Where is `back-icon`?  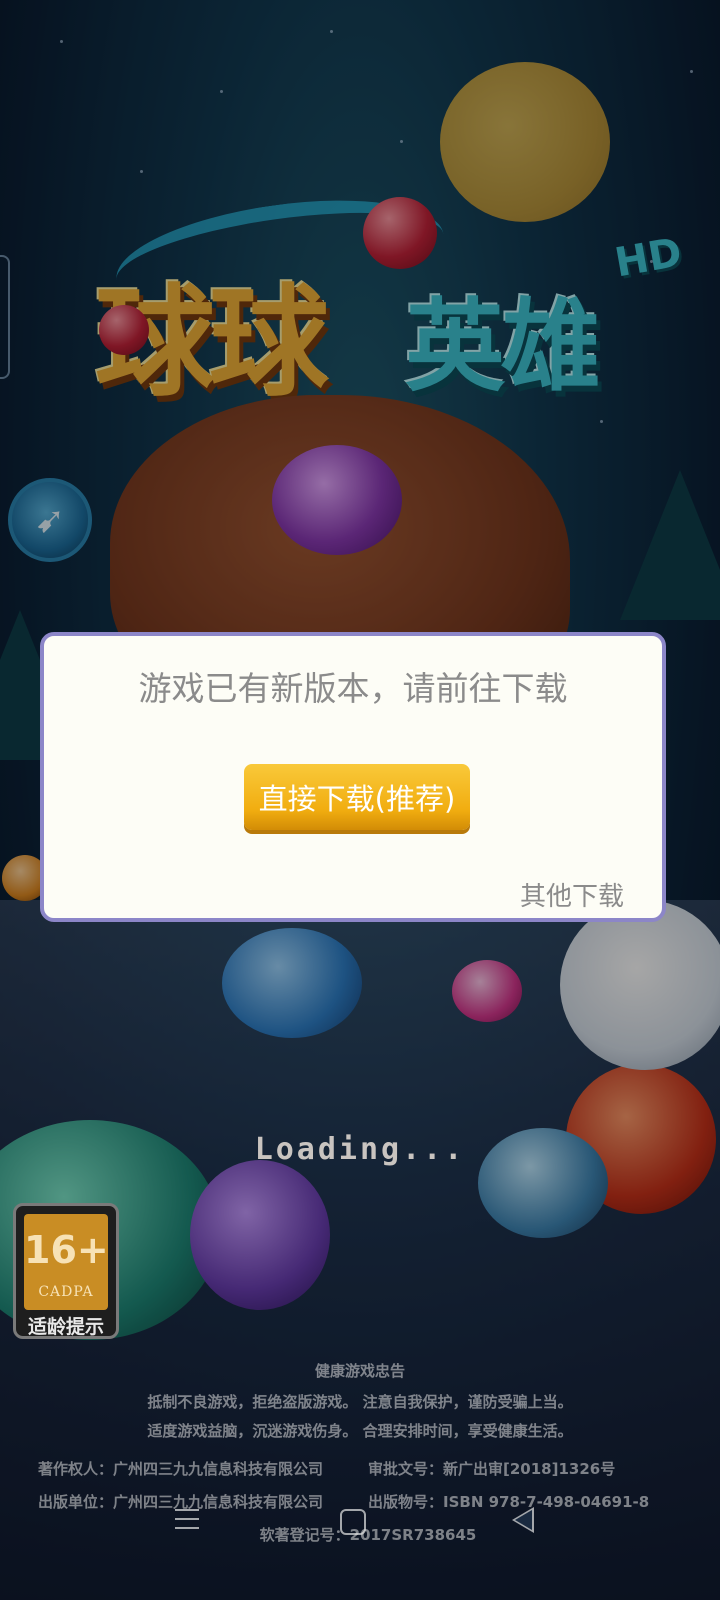
back-icon is located at coordinates (523, 1520).